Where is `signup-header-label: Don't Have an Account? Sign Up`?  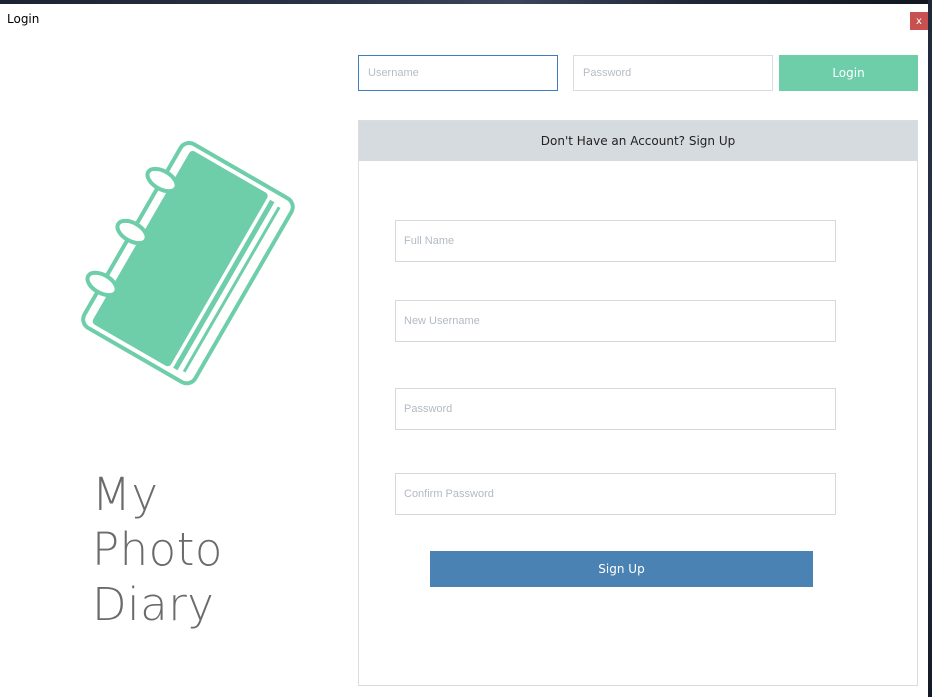
signup-header-label: Don't Have an Account? Sign Up is located at coordinates (638, 141).